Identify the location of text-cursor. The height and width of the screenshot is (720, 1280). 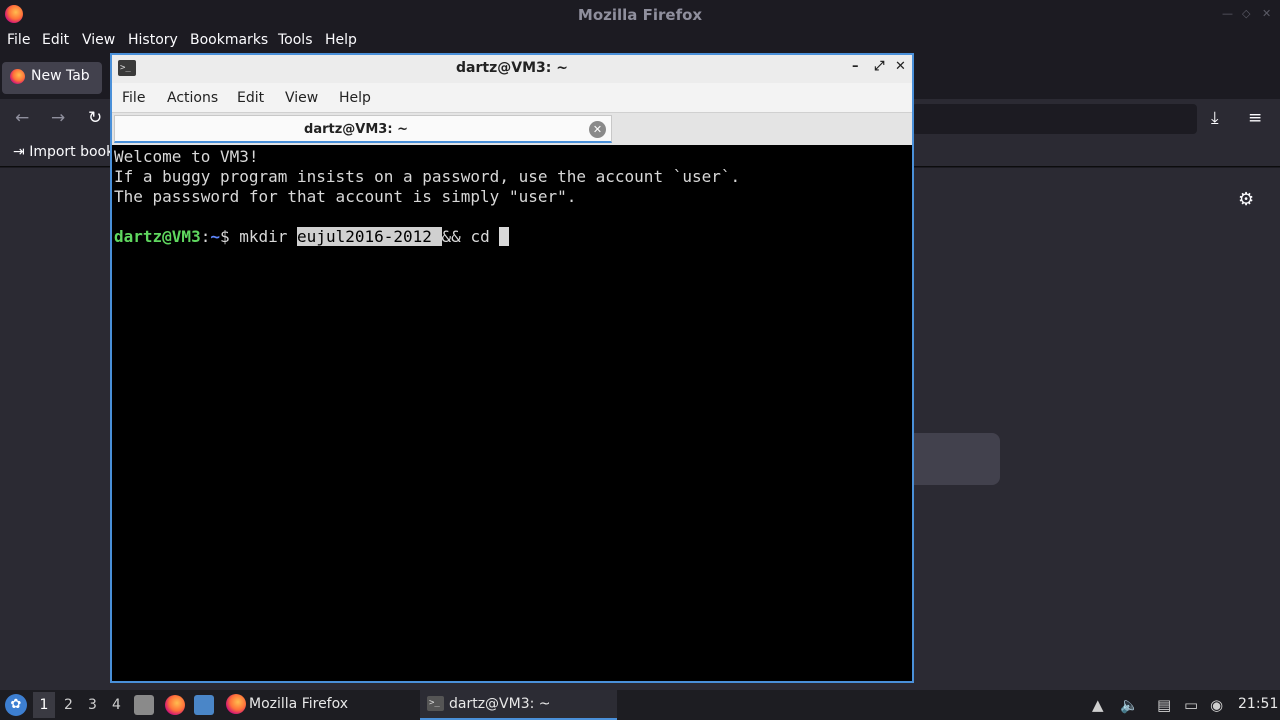
(504, 236).